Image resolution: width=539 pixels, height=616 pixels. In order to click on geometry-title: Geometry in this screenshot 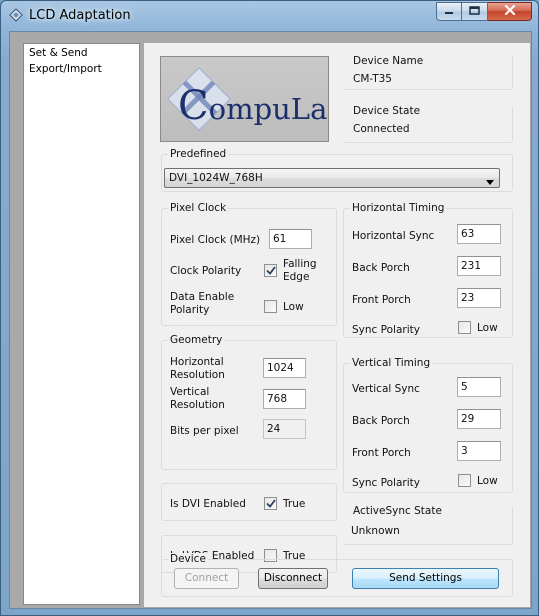, I will do `click(196, 340)`.